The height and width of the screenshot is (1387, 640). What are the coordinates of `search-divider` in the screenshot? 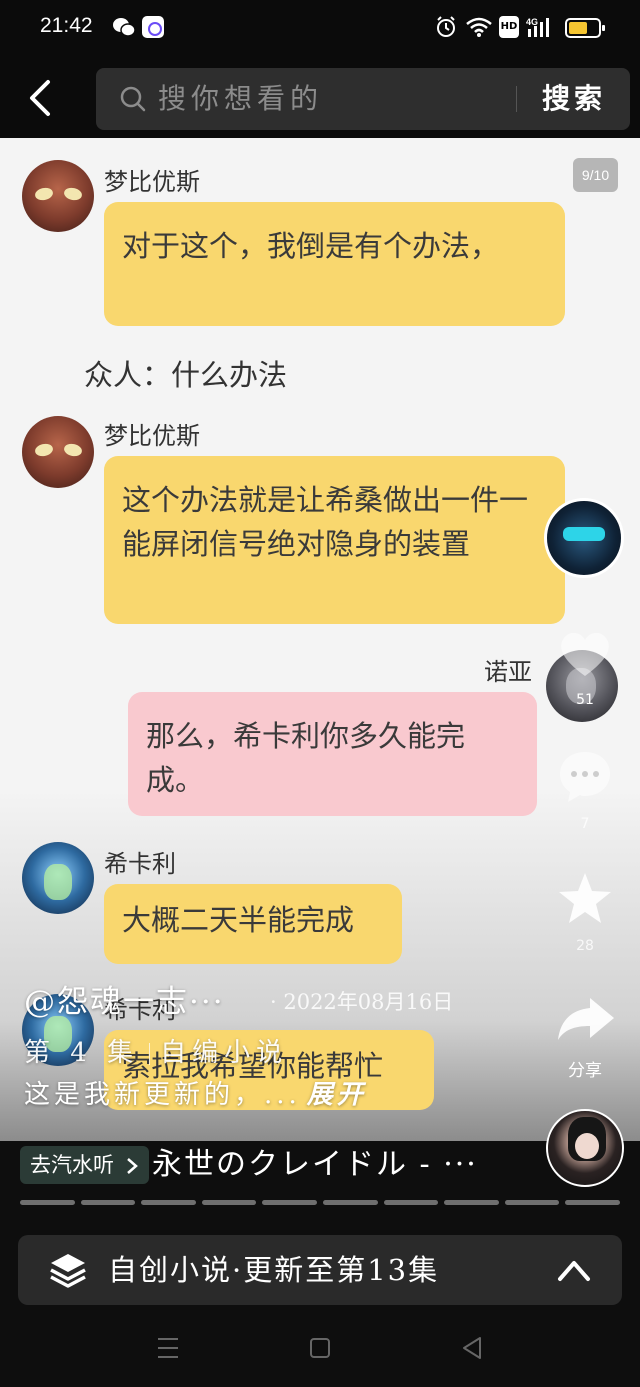 It's located at (516, 99).